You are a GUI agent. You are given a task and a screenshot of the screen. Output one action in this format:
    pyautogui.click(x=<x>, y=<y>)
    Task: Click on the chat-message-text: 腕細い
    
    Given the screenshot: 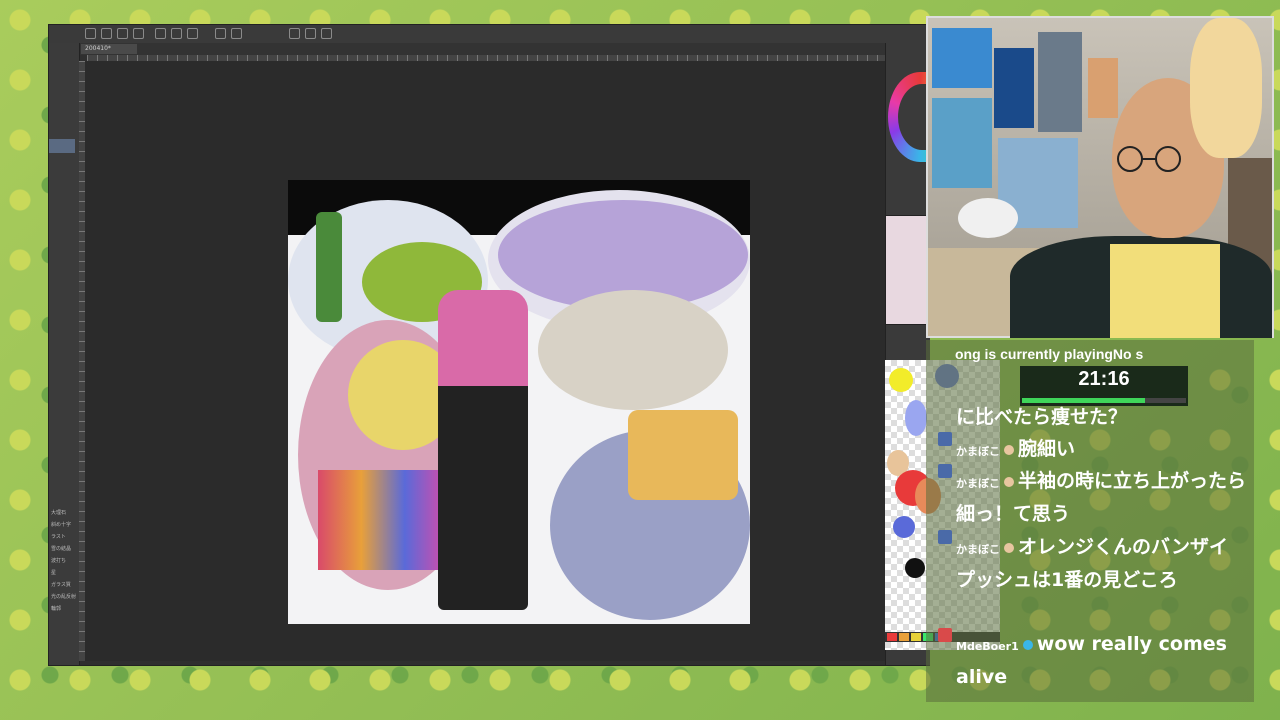 What is the action you would take?
    pyautogui.click(x=1047, y=449)
    